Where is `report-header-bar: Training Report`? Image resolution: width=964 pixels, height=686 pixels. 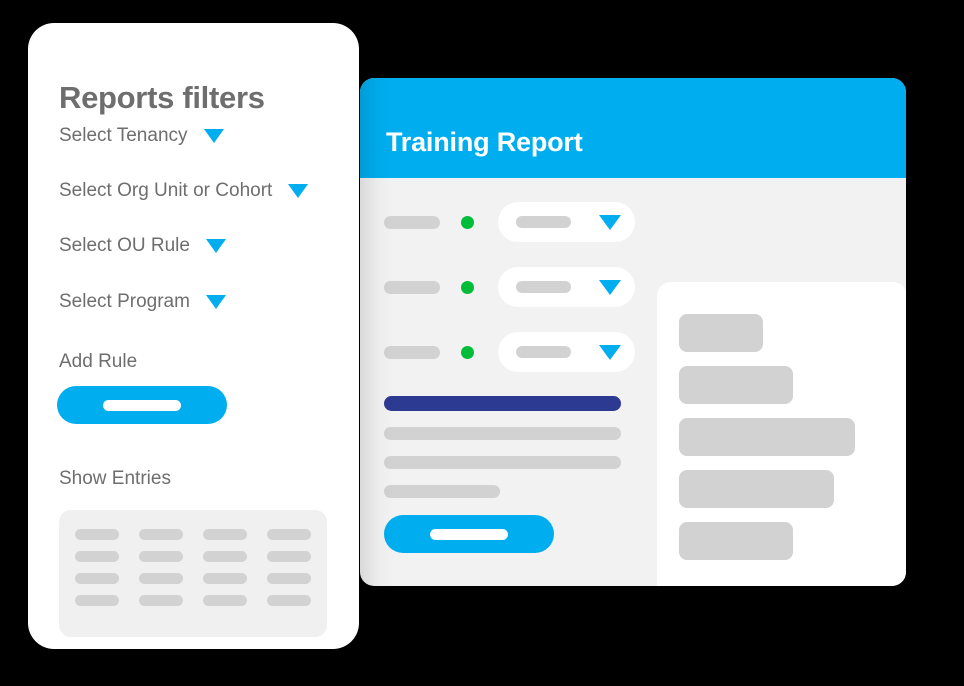
report-header-bar: Training Report is located at coordinates (633, 128).